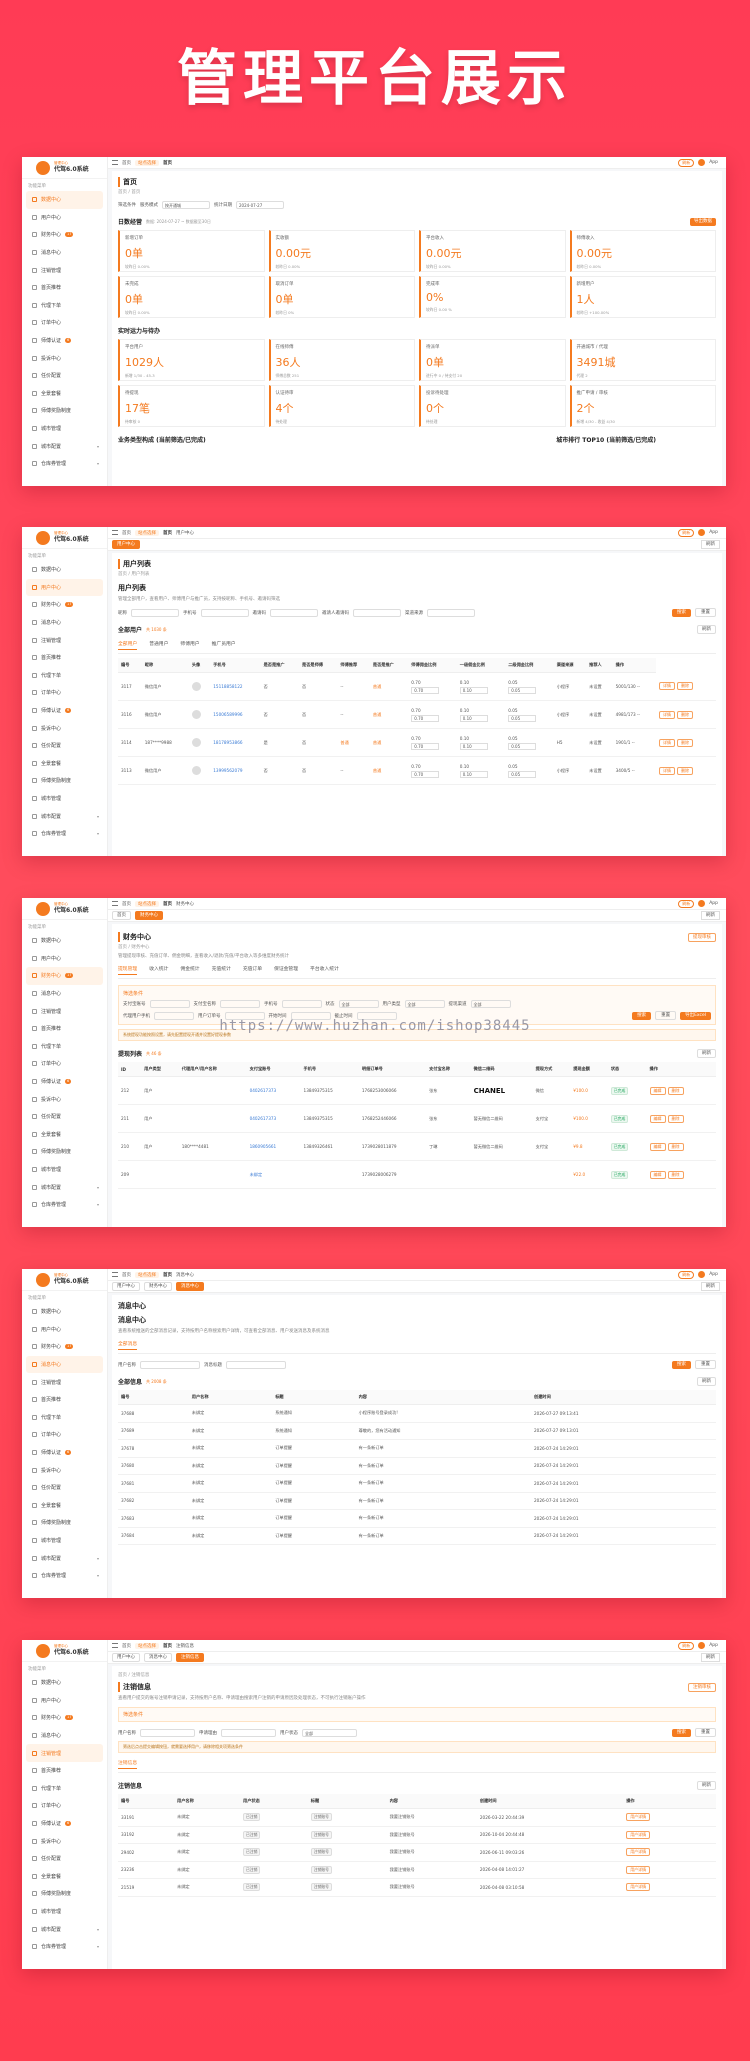 Image resolution: width=750 pixels, height=2061 pixels. What do you see at coordinates (248, 1732) in the screenshot?
I see `reason-input` at bounding box center [248, 1732].